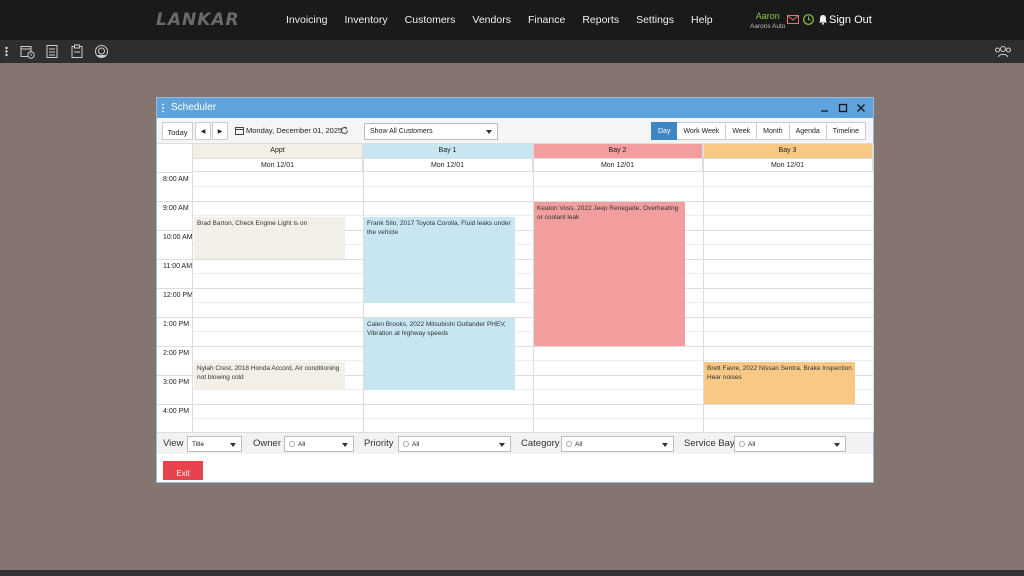 Image resolution: width=1024 pixels, height=576 pixels. What do you see at coordinates (176, 353) in the screenshot?
I see `time-label: 2:00 PM` at bounding box center [176, 353].